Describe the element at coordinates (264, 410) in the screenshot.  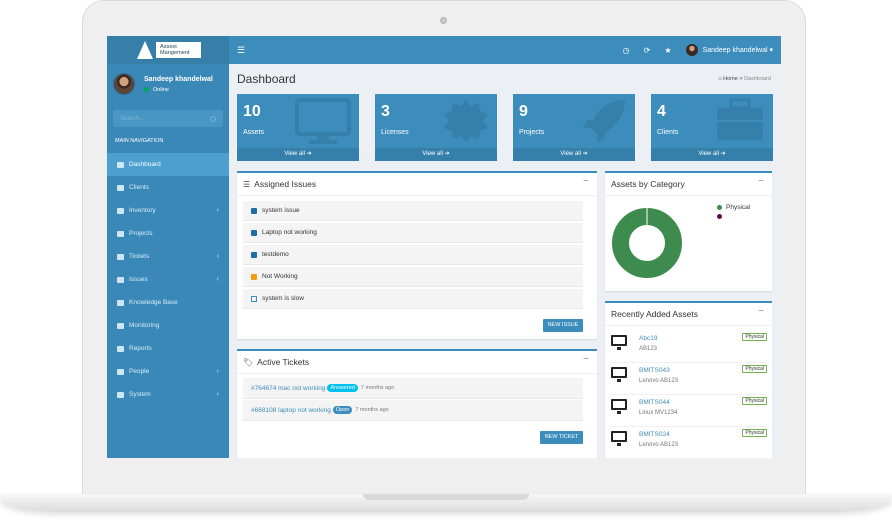
I see `ticket-id: #668108` at that location.